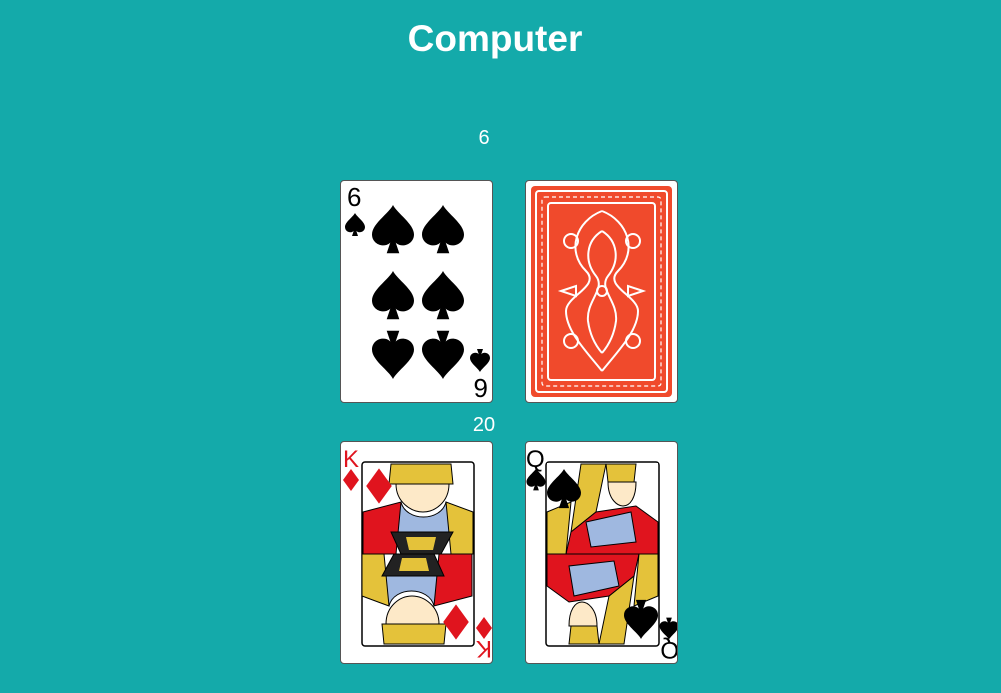  Describe the element at coordinates (351, 459) in the screenshot. I see `card-rank-top: K` at that location.